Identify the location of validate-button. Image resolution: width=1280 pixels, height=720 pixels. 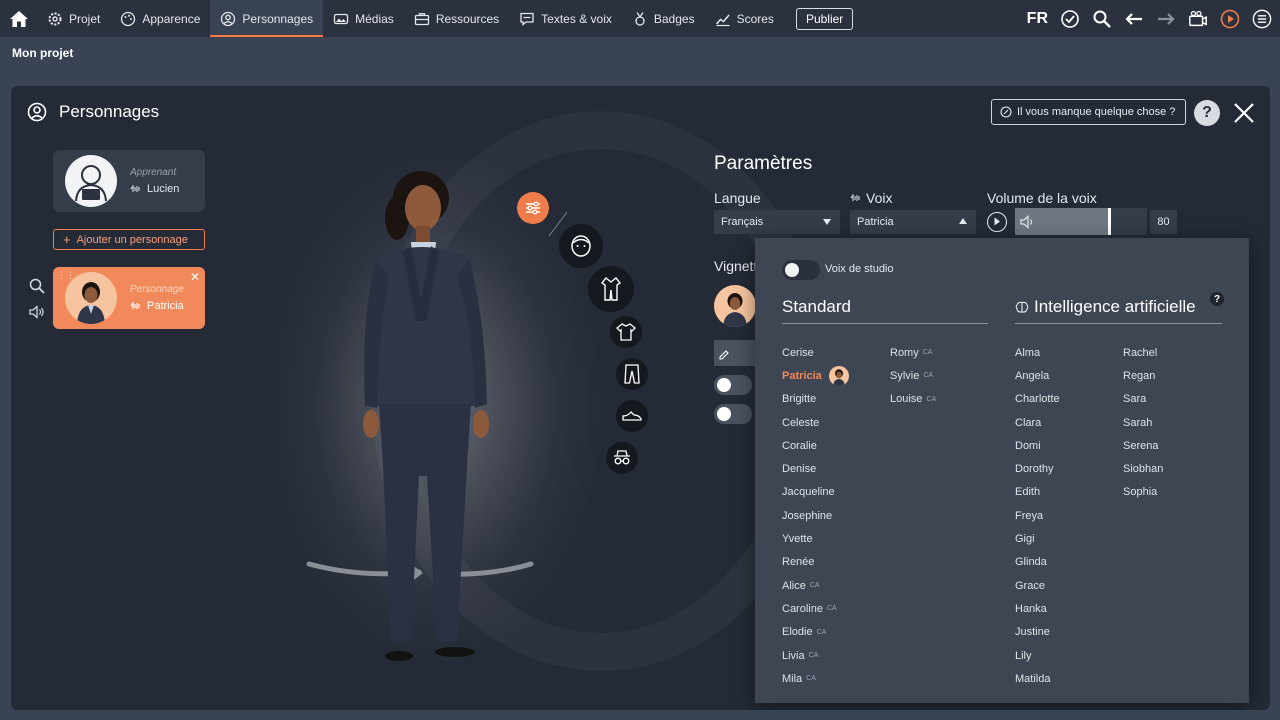
(1070, 19).